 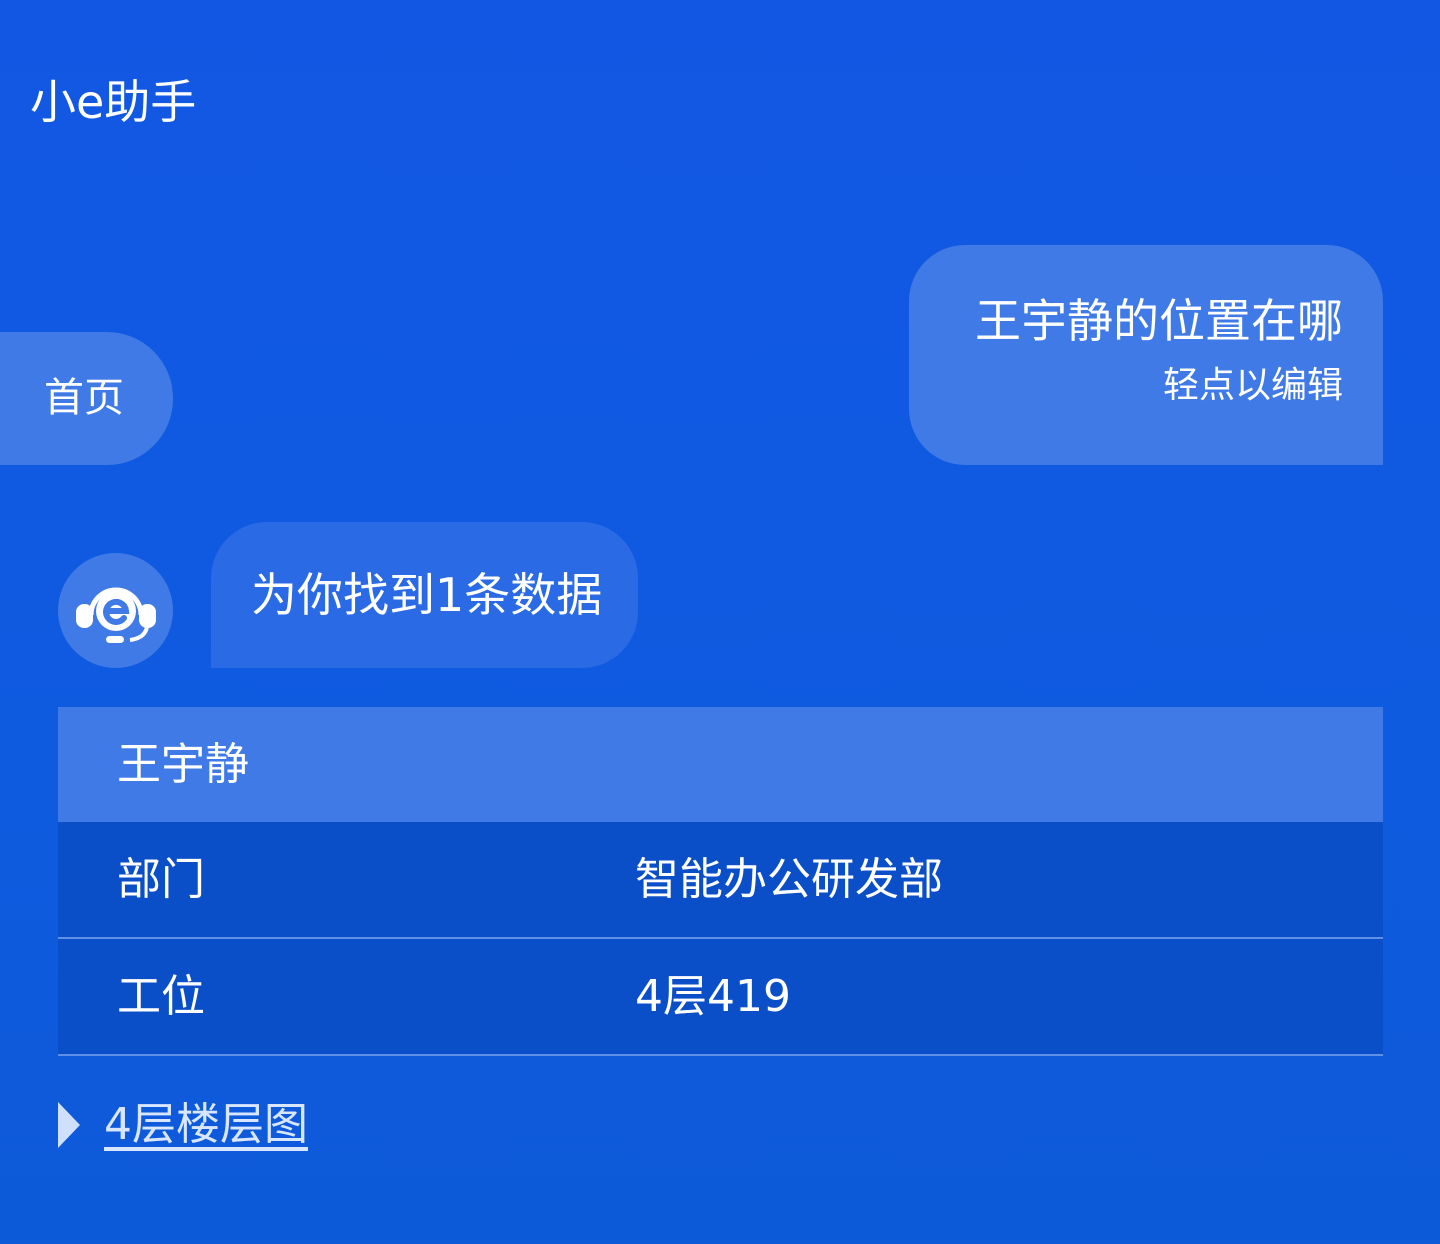 I want to click on result-row-department: 部门 智能办公研发部, so click(x=720, y=880).